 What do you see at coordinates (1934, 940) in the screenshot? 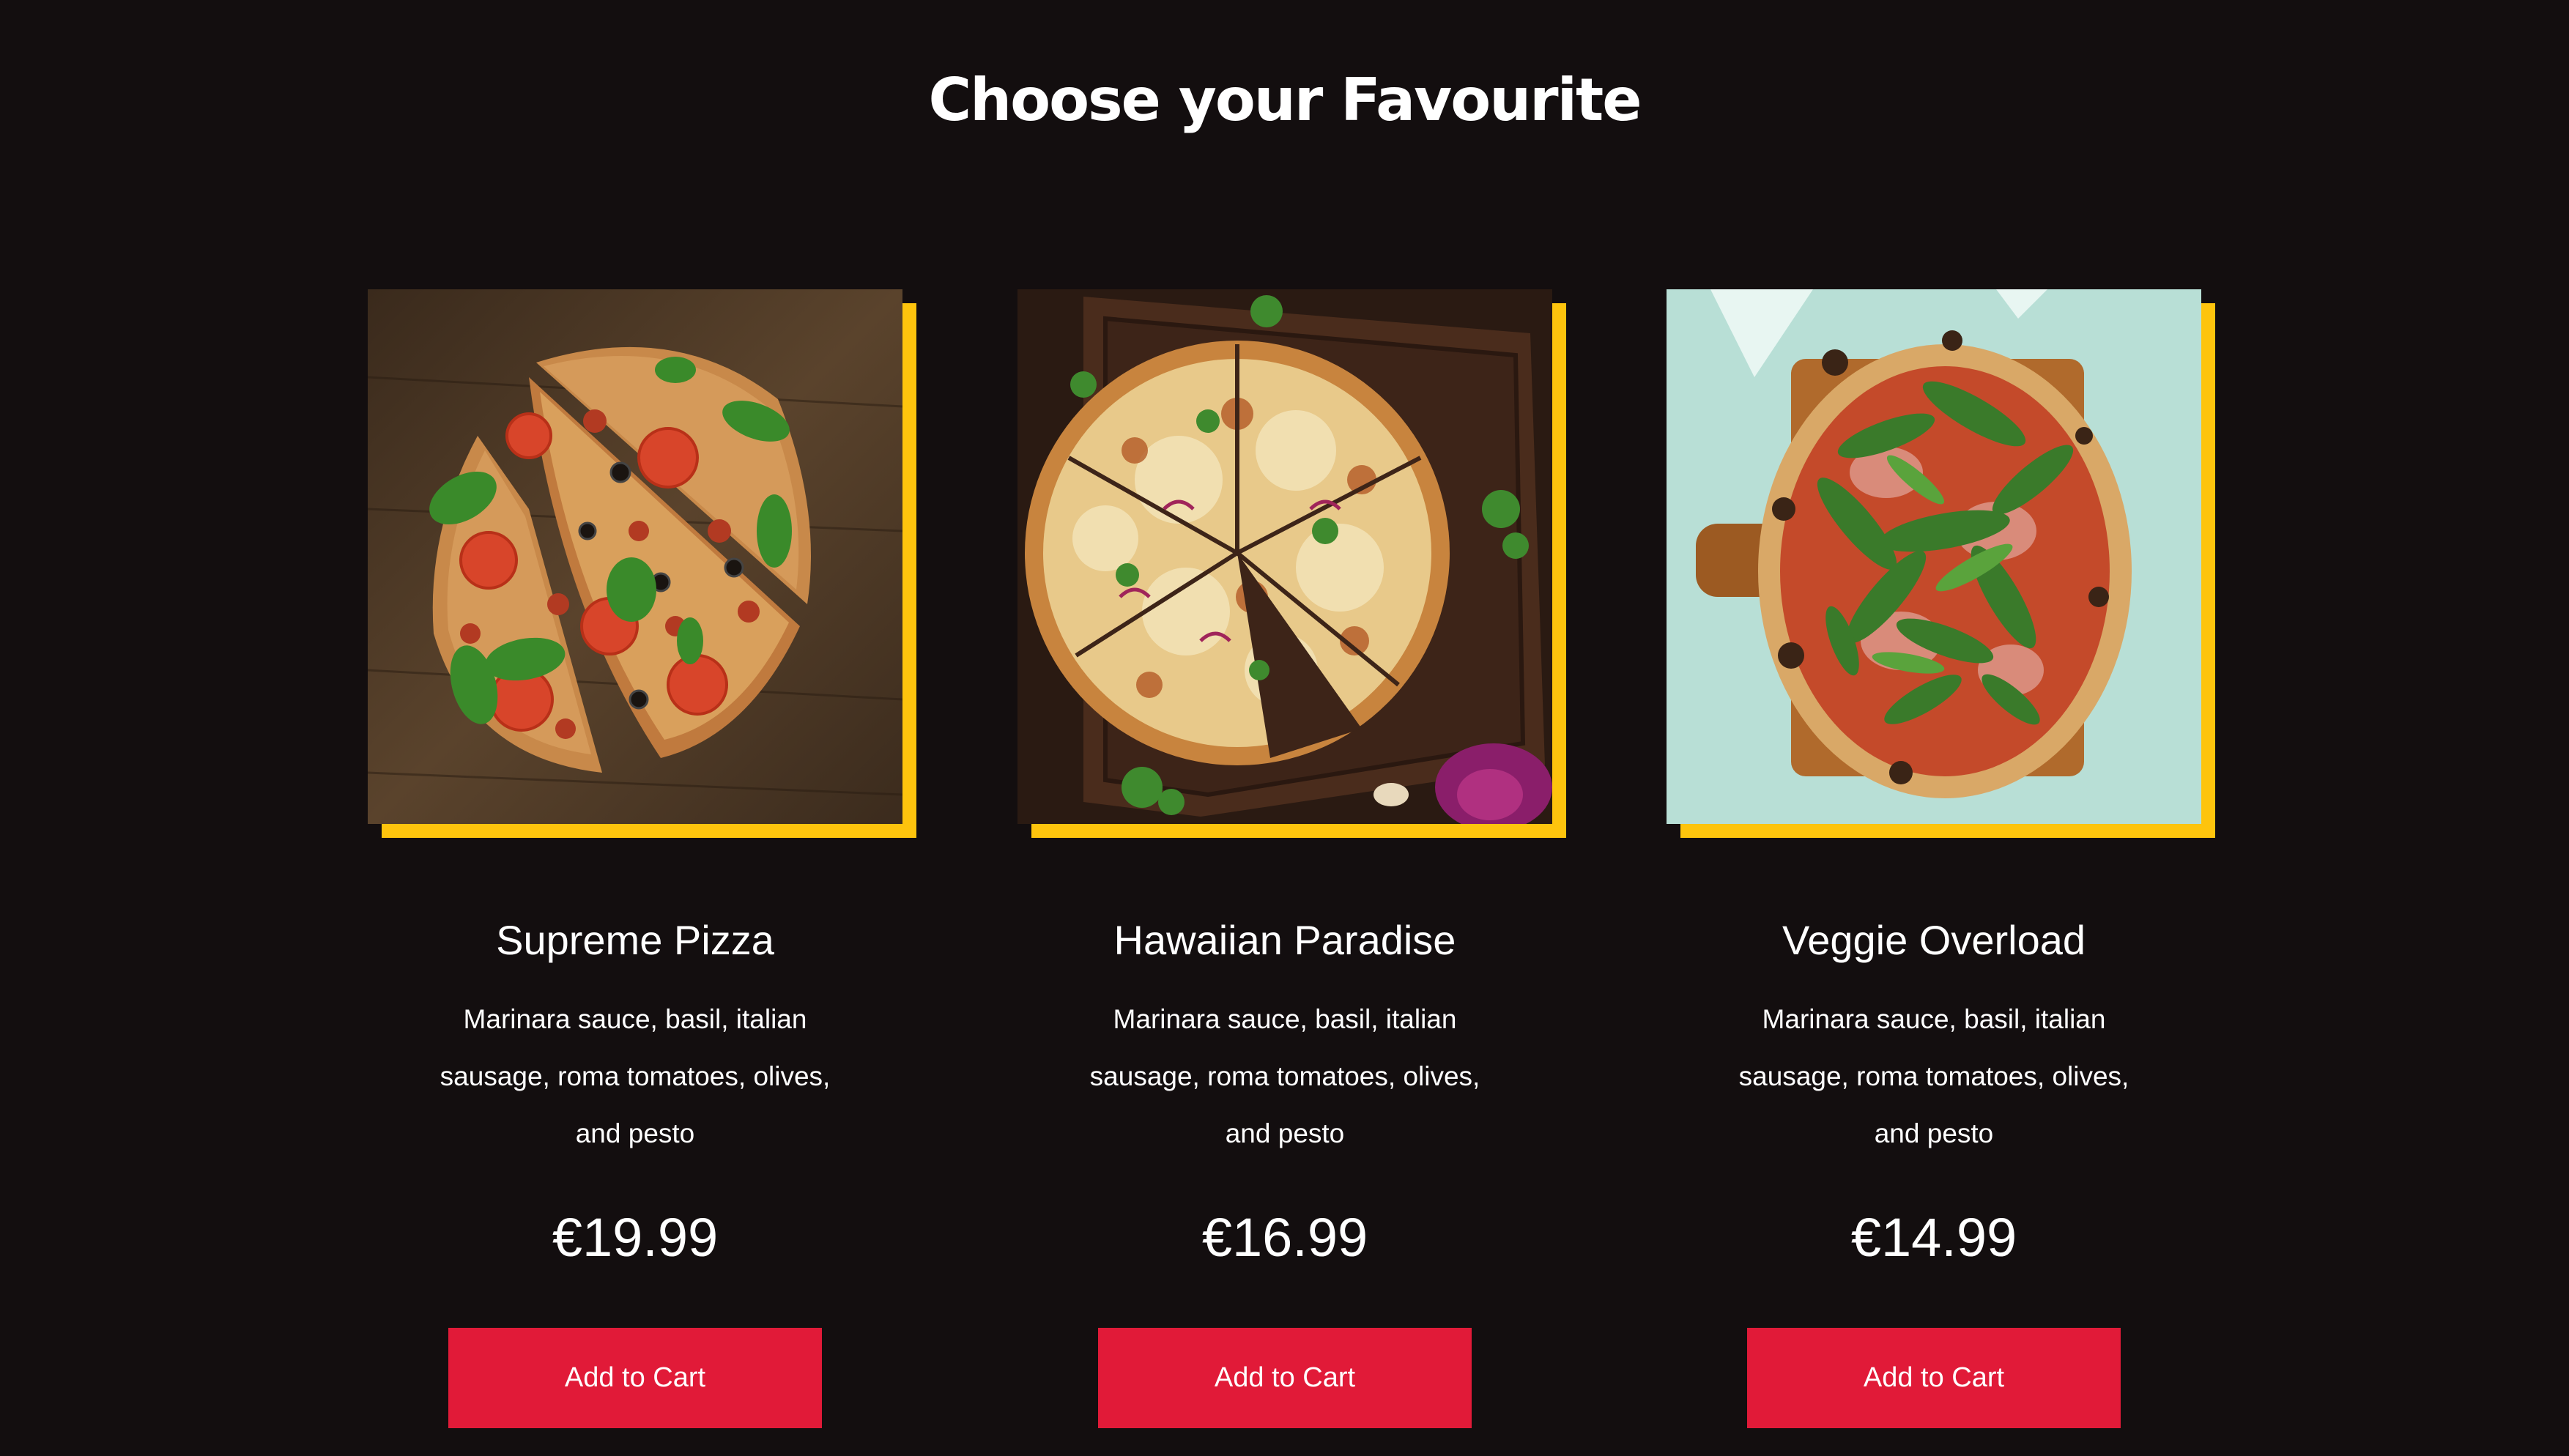
I see `product-name: Veggie Overload` at bounding box center [1934, 940].